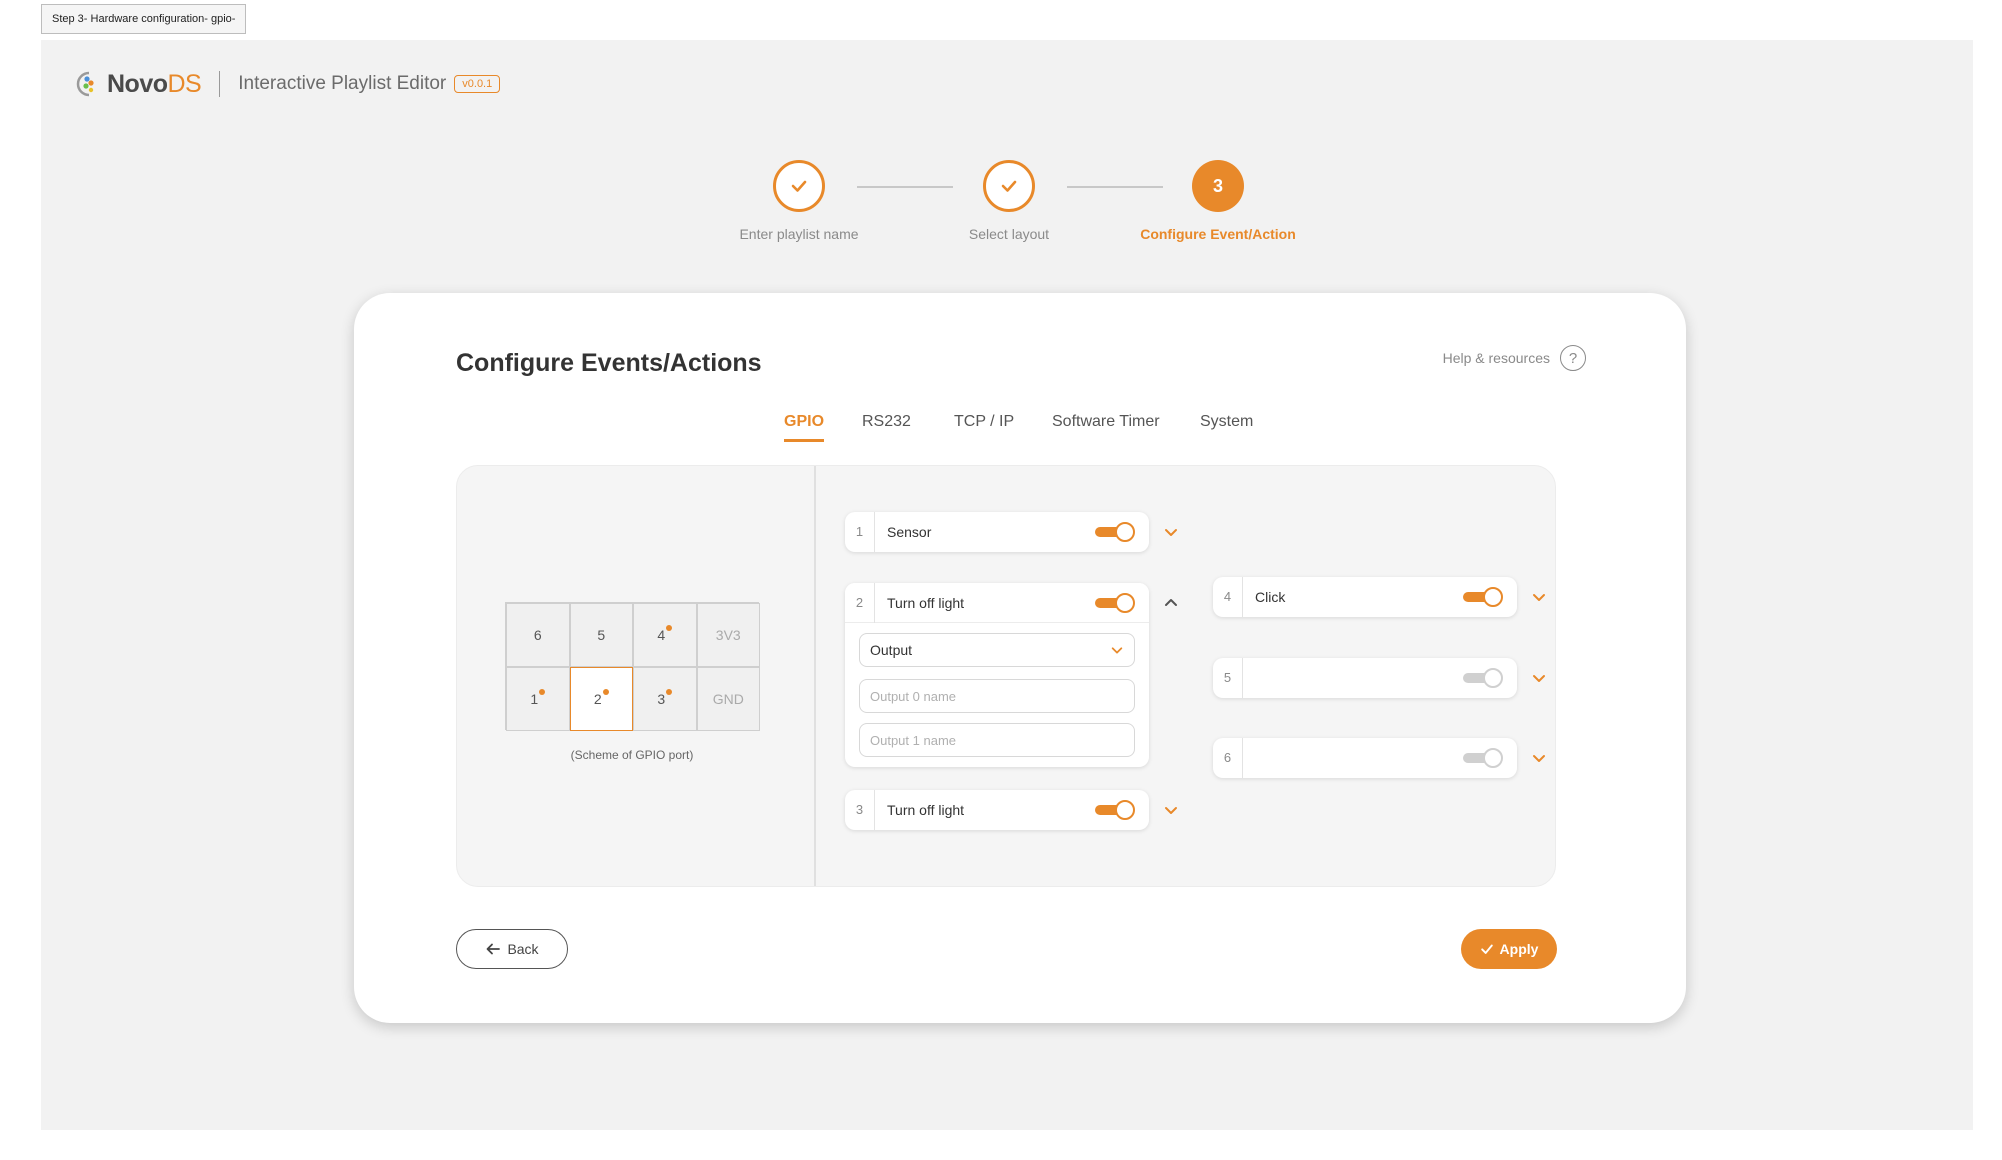 The height and width of the screenshot is (1160, 2002). What do you see at coordinates (144, 19) in the screenshot?
I see `frame-label: Step 3- Hardware configuration- gpio-` at bounding box center [144, 19].